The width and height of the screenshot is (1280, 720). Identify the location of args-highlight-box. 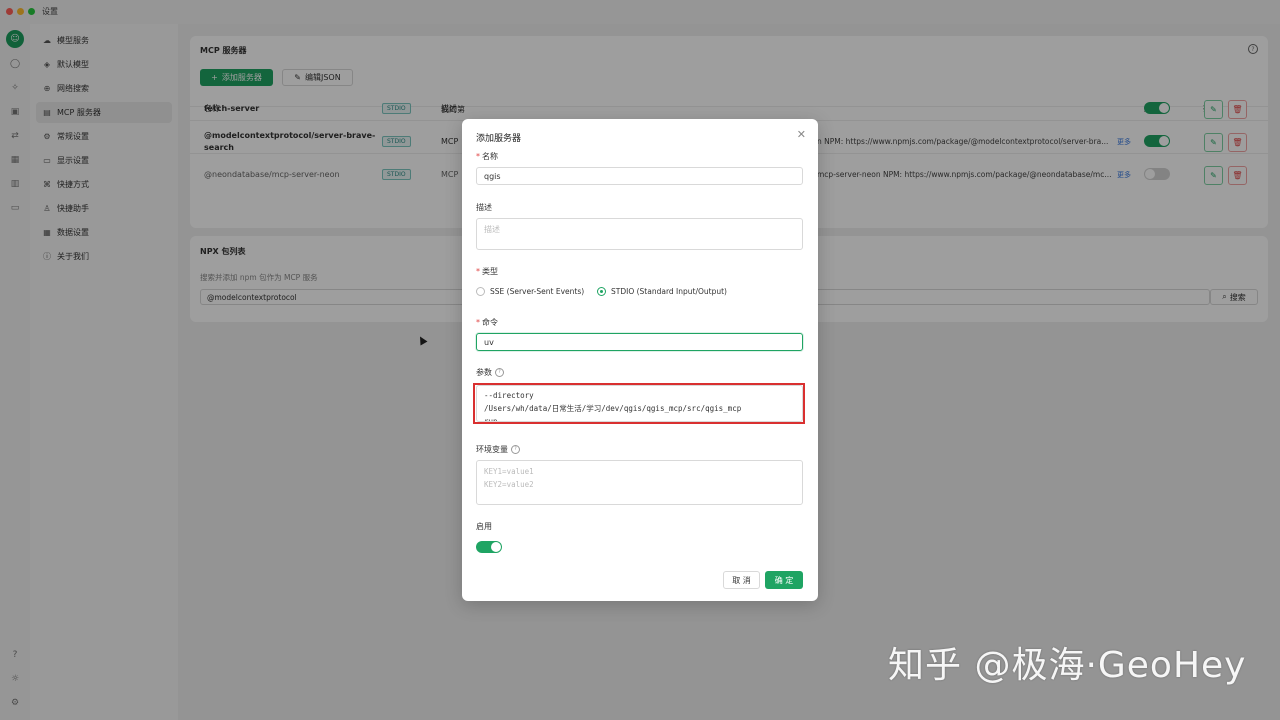
(639, 403).